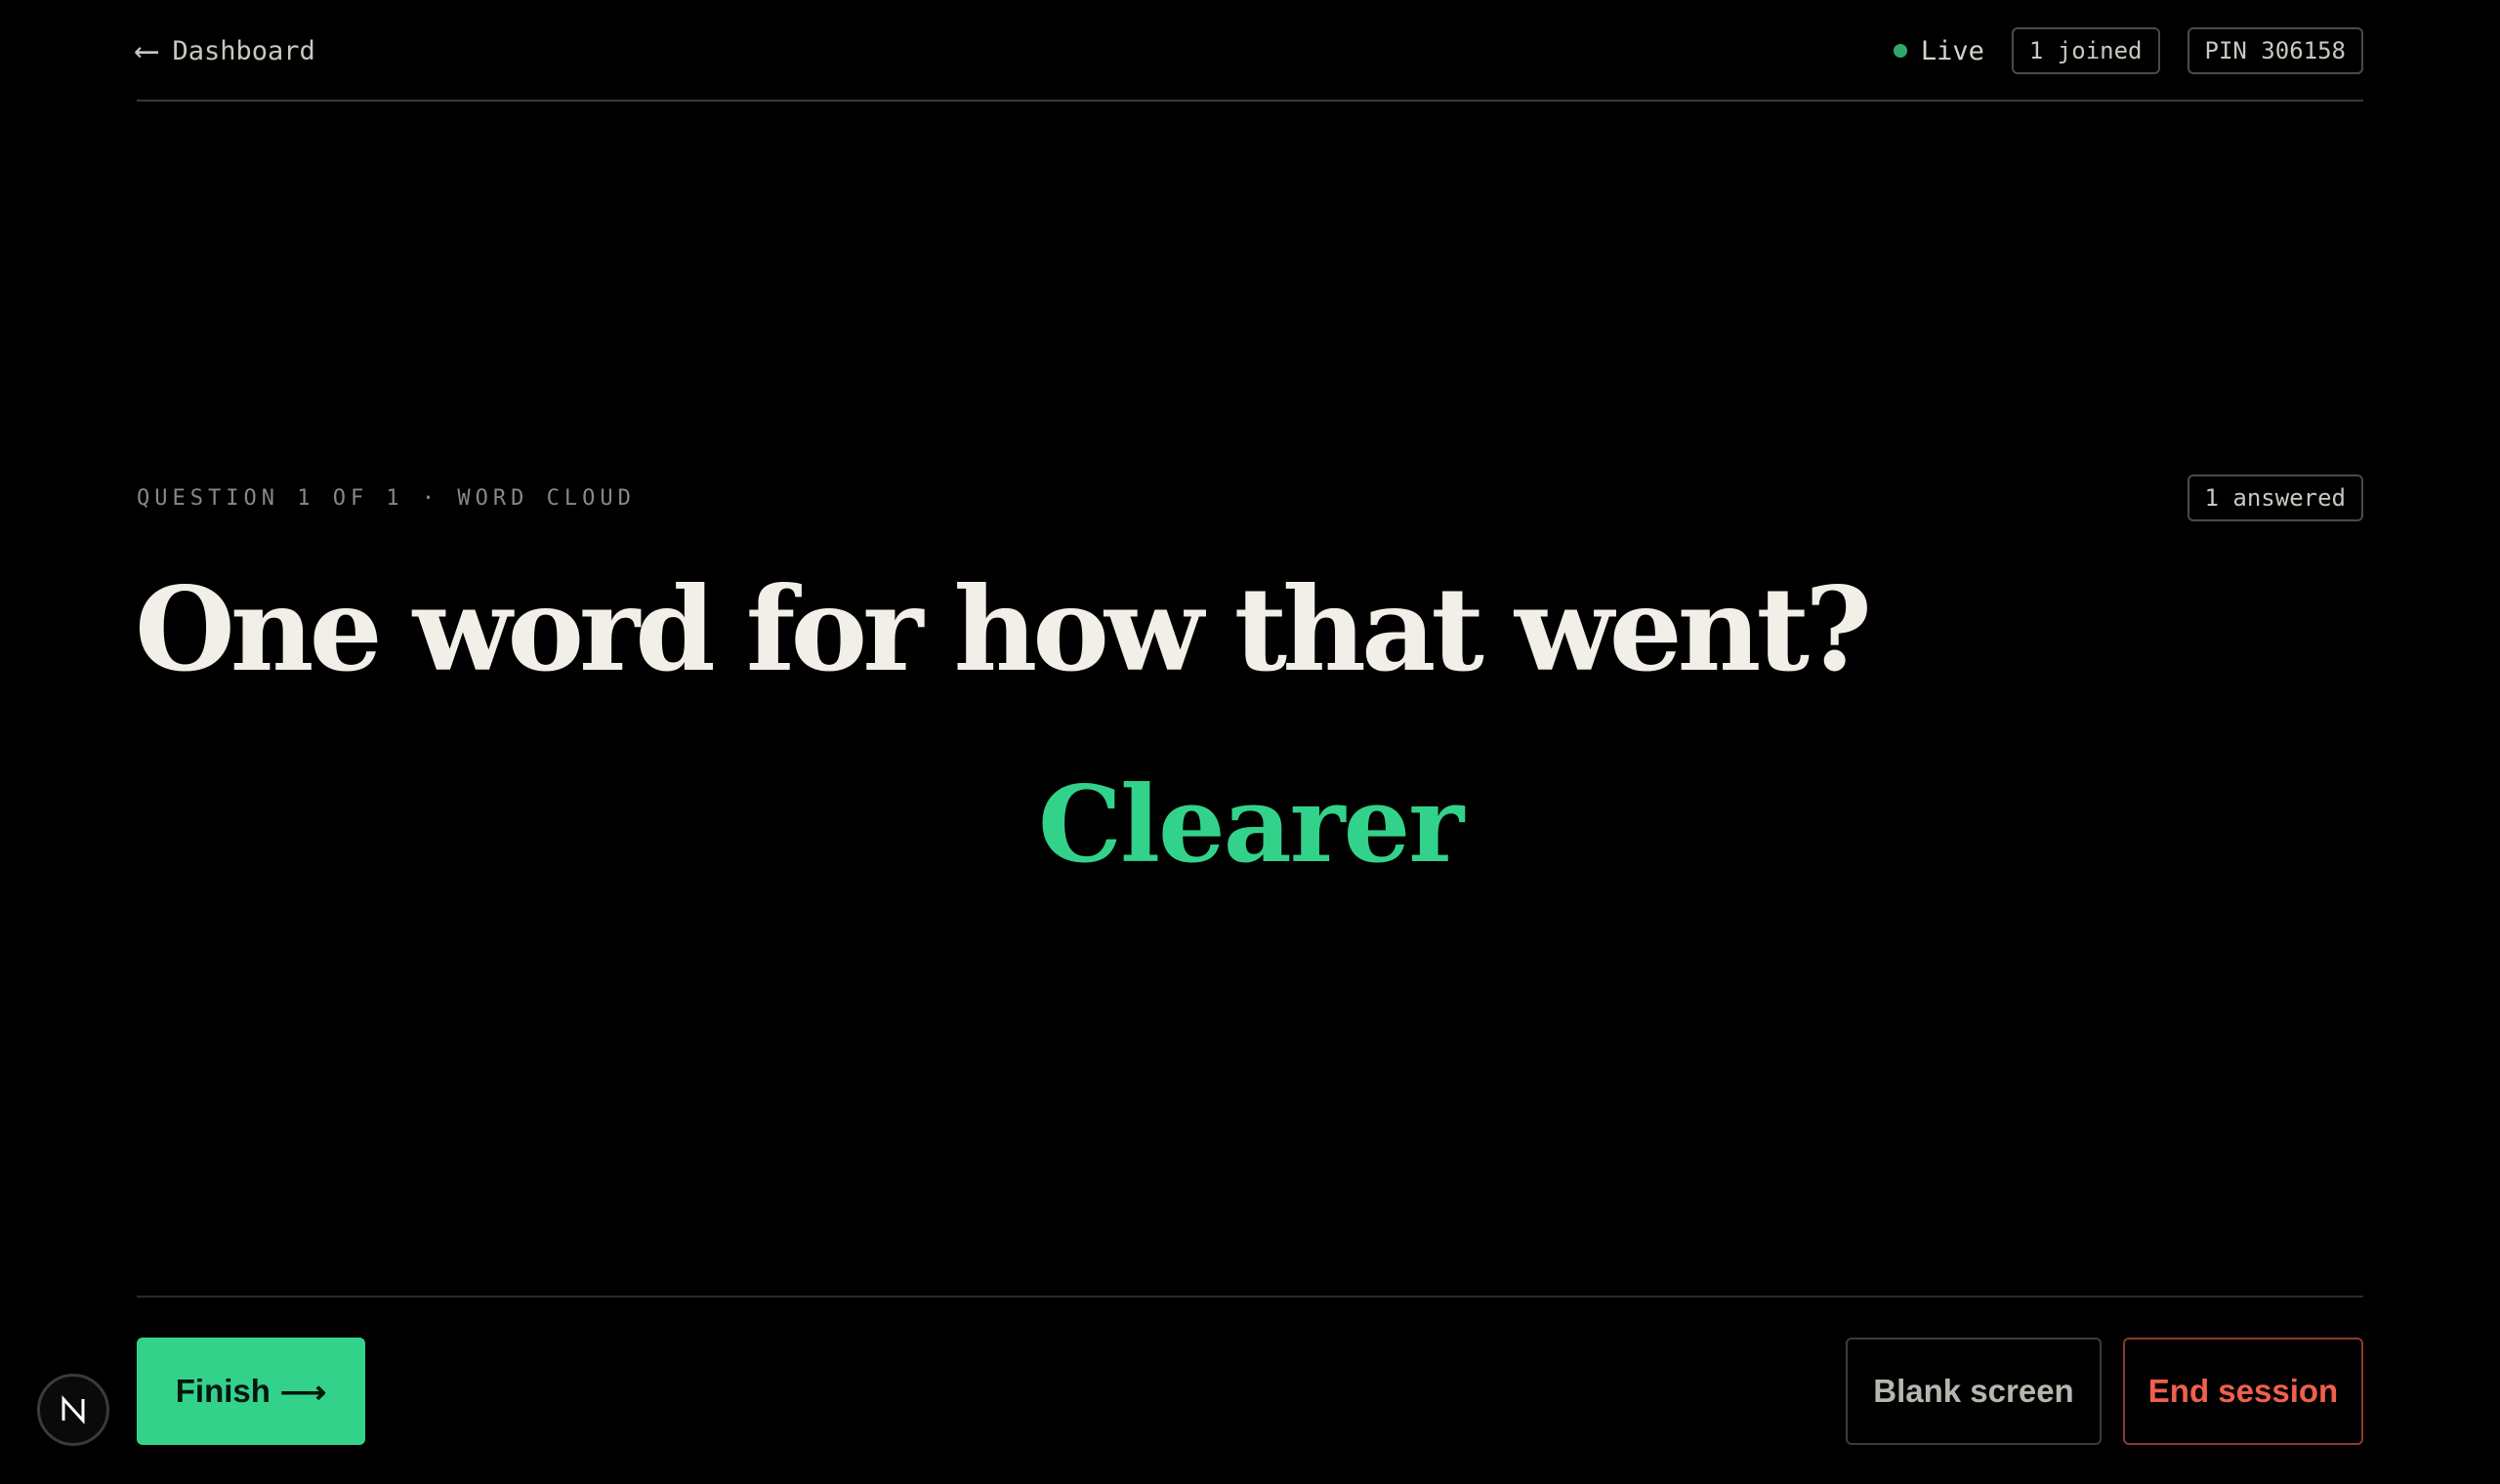 This screenshot has width=2500, height=1484. What do you see at coordinates (386, 499) in the screenshot?
I see `question-meta-label: QUESTION 1 OF 1 · WORD CLOUD` at bounding box center [386, 499].